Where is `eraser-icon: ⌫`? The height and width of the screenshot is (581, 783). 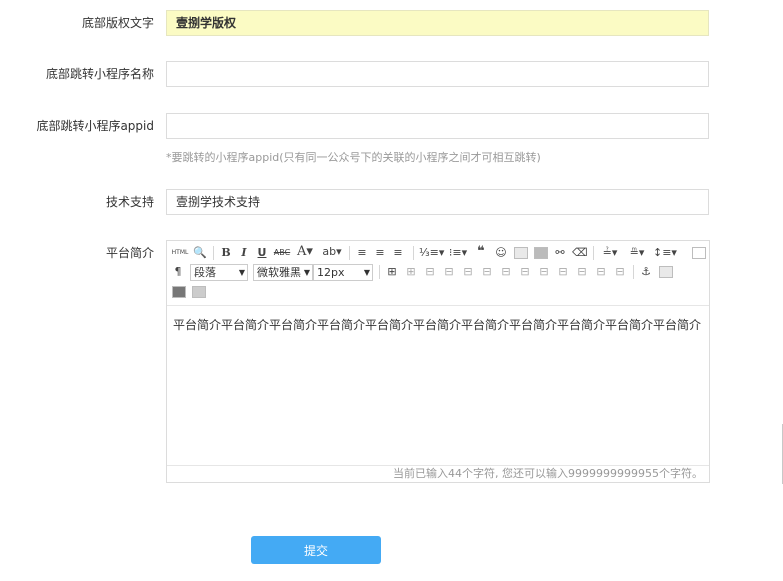 eraser-icon: ⌫ is located at coordinates (580, 253).